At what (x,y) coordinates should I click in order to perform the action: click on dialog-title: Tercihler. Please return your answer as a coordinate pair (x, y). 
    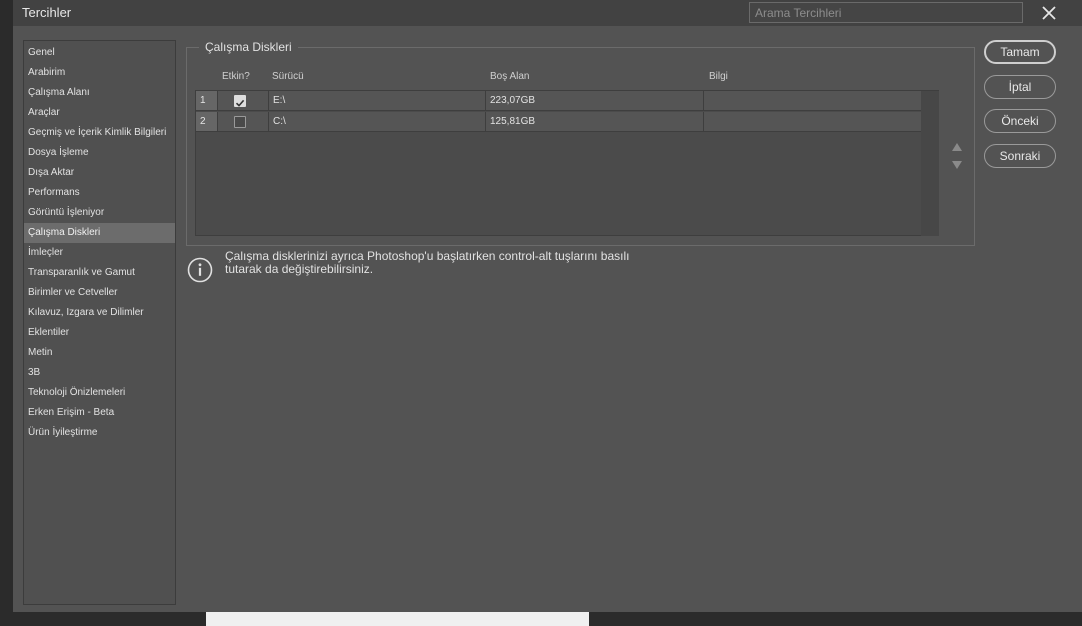
    Looking at the image, I should click on (47, 12).